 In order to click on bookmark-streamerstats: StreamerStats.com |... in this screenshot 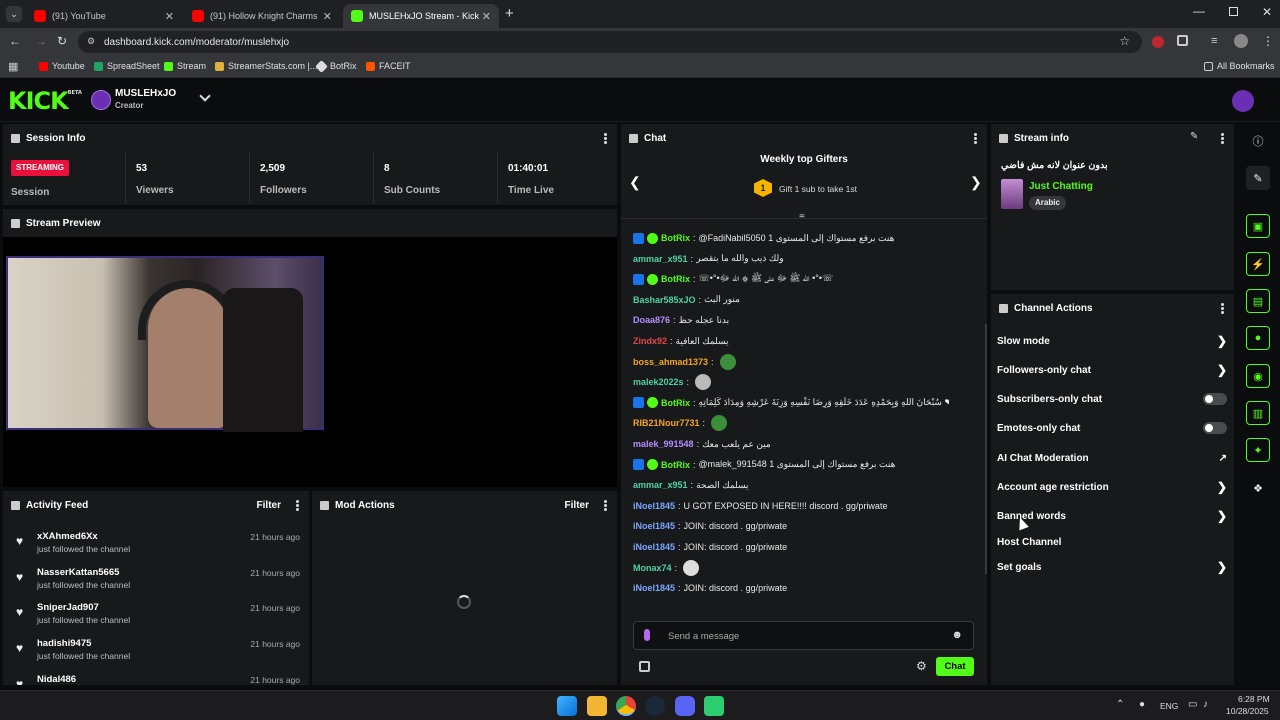, I will do `click(266, 66)`.